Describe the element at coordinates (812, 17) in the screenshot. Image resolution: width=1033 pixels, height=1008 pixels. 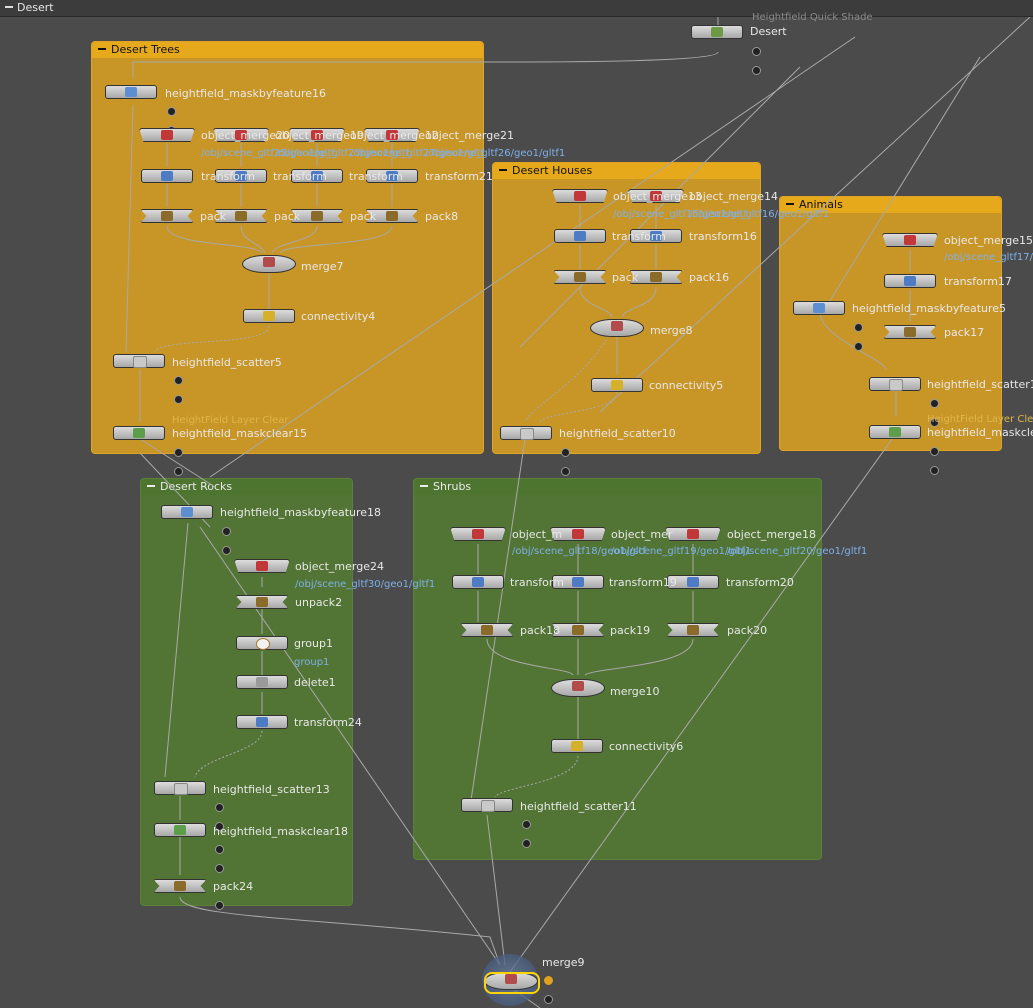
I see `node-faint-label: Heightfield Quick Shade` at that location.